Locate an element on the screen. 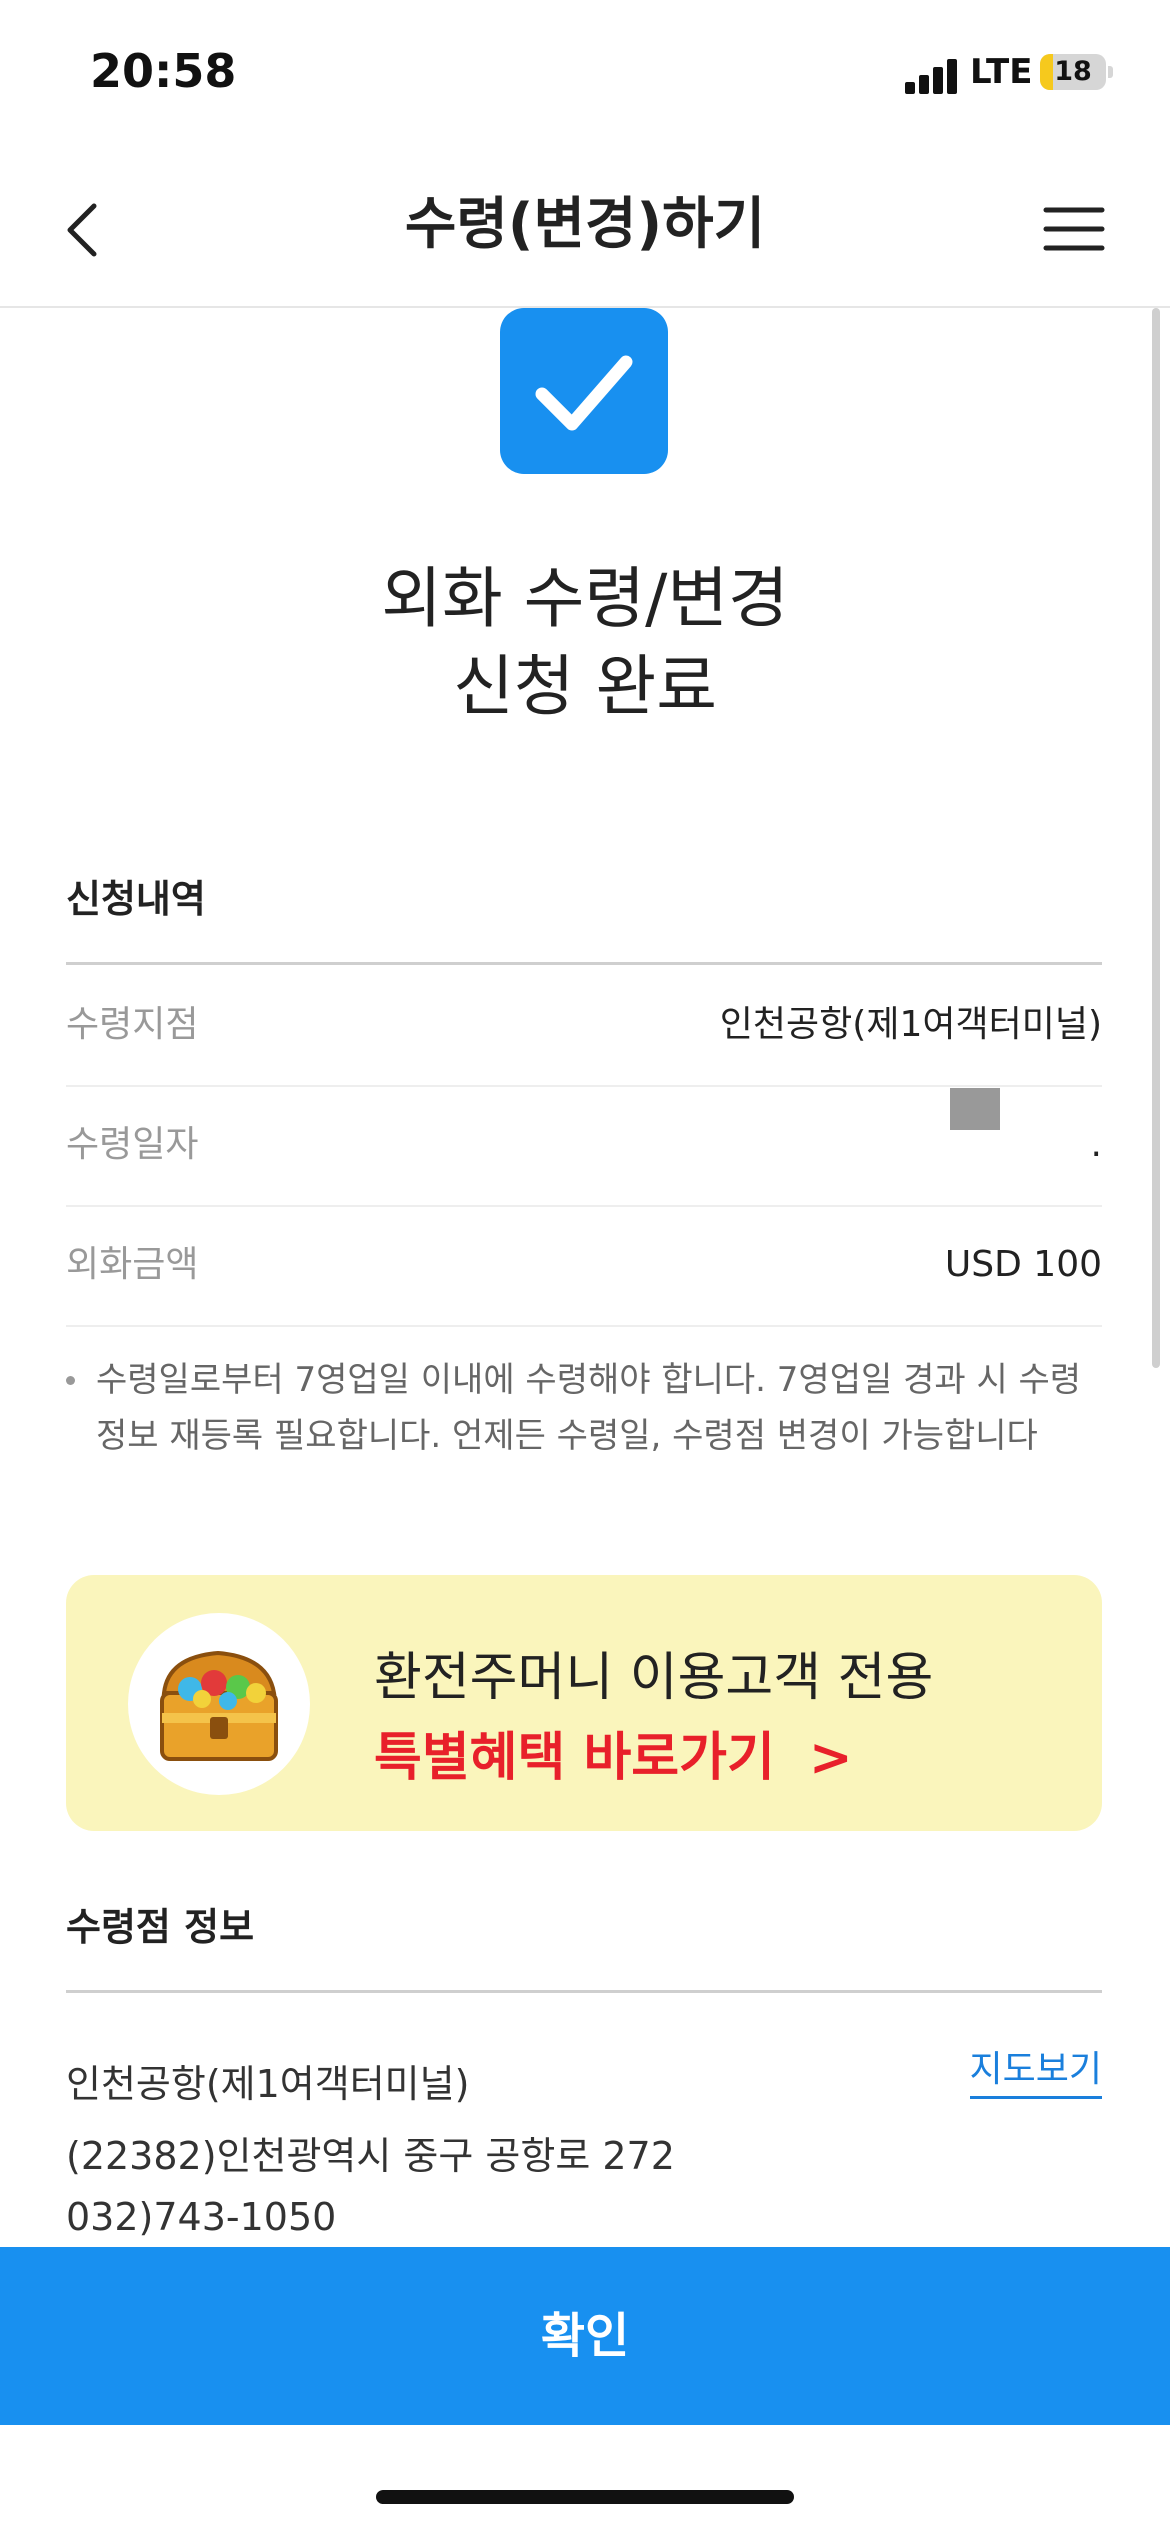 This screenshot has width=1170, height=2532. promo-banner: 환전주머니 이용고객 전용 특별혜택 바로가기 > is located at coordinates (584, 1703).